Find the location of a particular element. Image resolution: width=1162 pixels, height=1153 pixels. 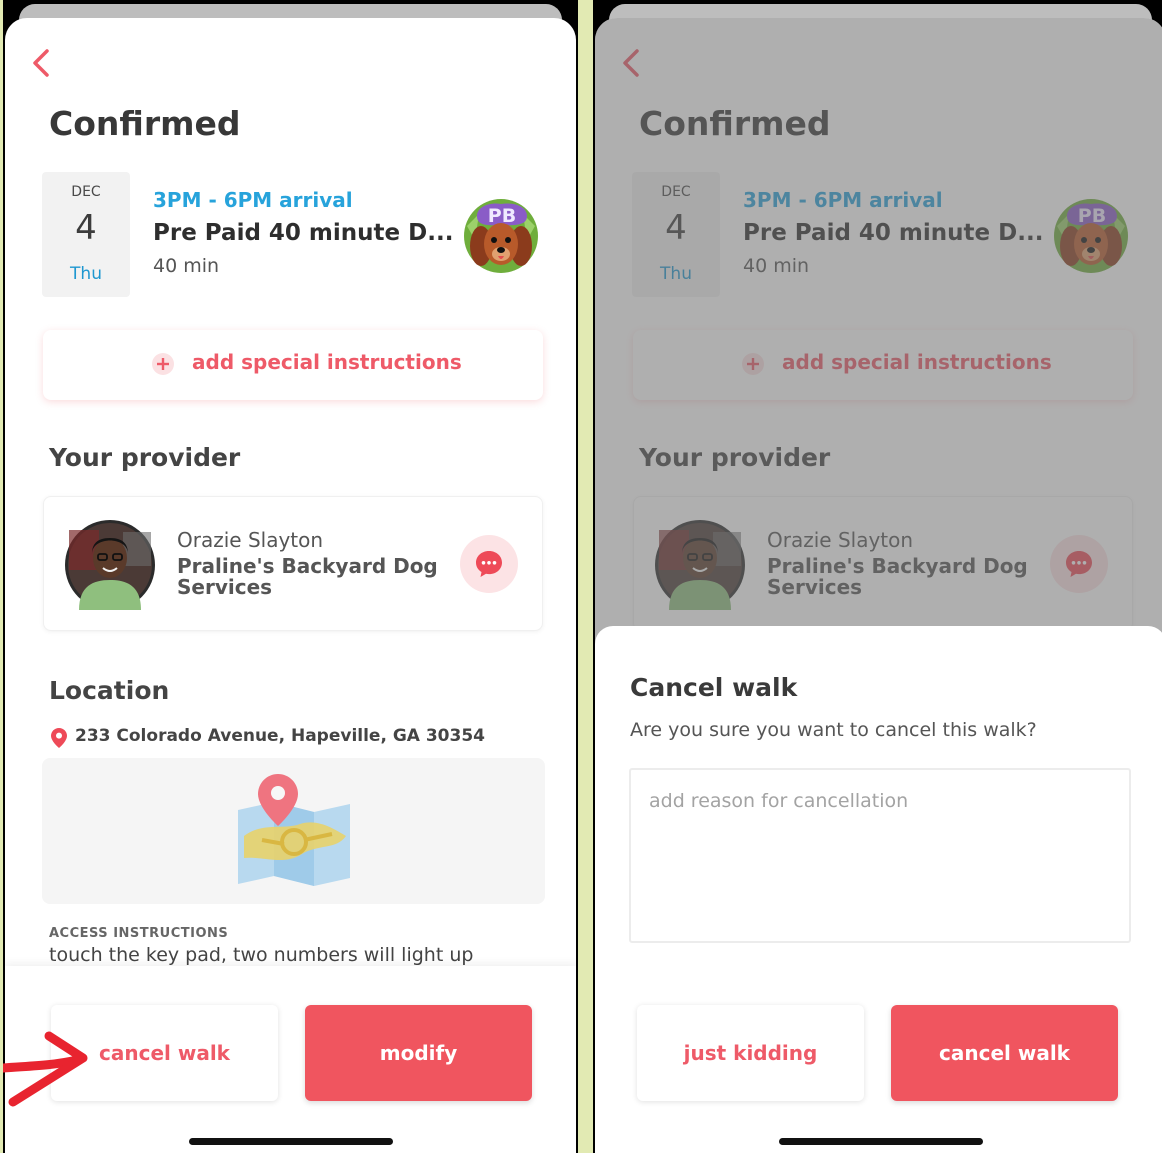

map-illustration-icon is located at coordinates (294, 833).